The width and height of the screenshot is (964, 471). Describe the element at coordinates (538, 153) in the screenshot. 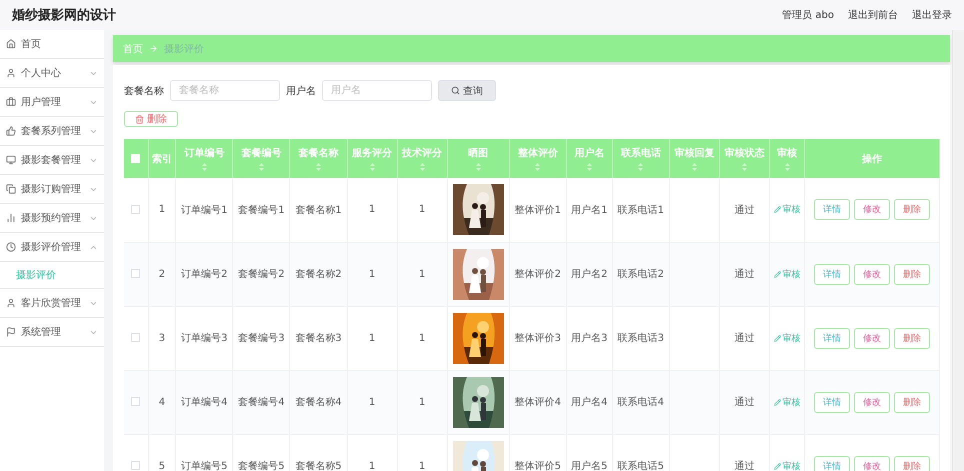

I see `column-header: 整体评价` at that location.